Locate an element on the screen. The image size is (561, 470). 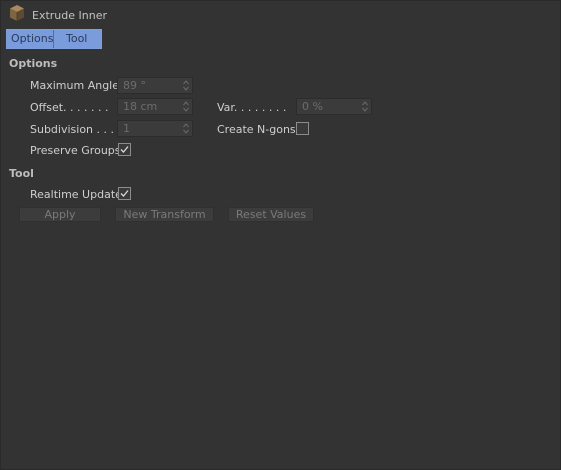
subdivision-label: Subdivision . . . is located at coordinates (72, 129).